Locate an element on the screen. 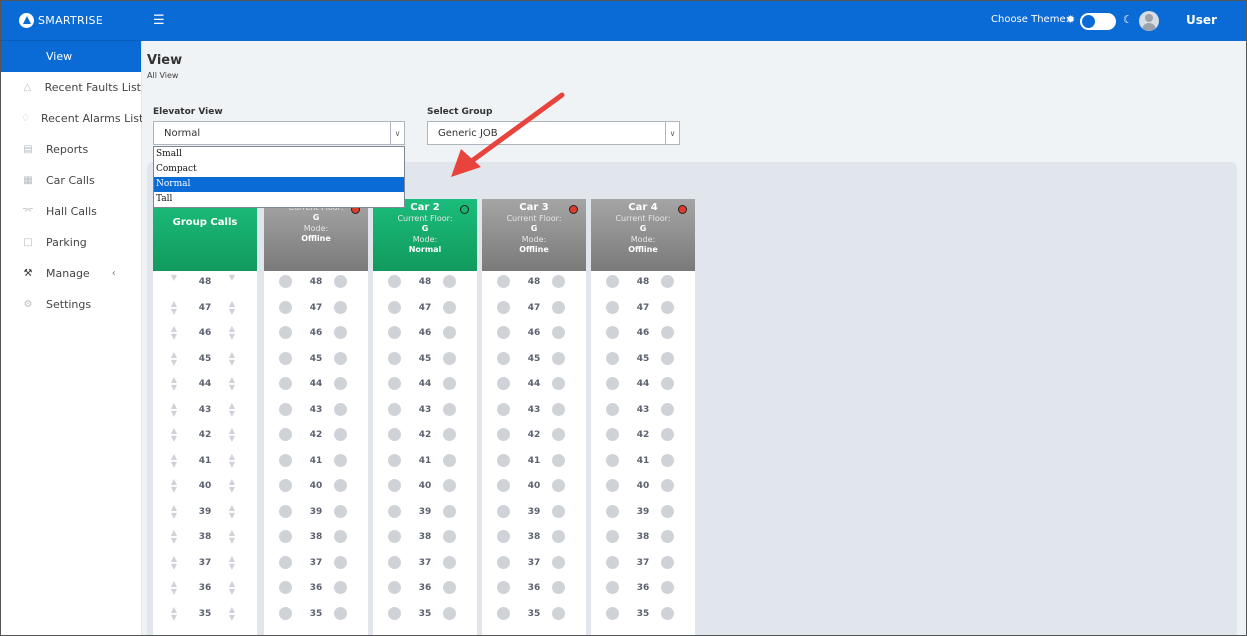 This screenshot has width=1247, height=636. floor-row: 46 is located at coordinates (534, 335).